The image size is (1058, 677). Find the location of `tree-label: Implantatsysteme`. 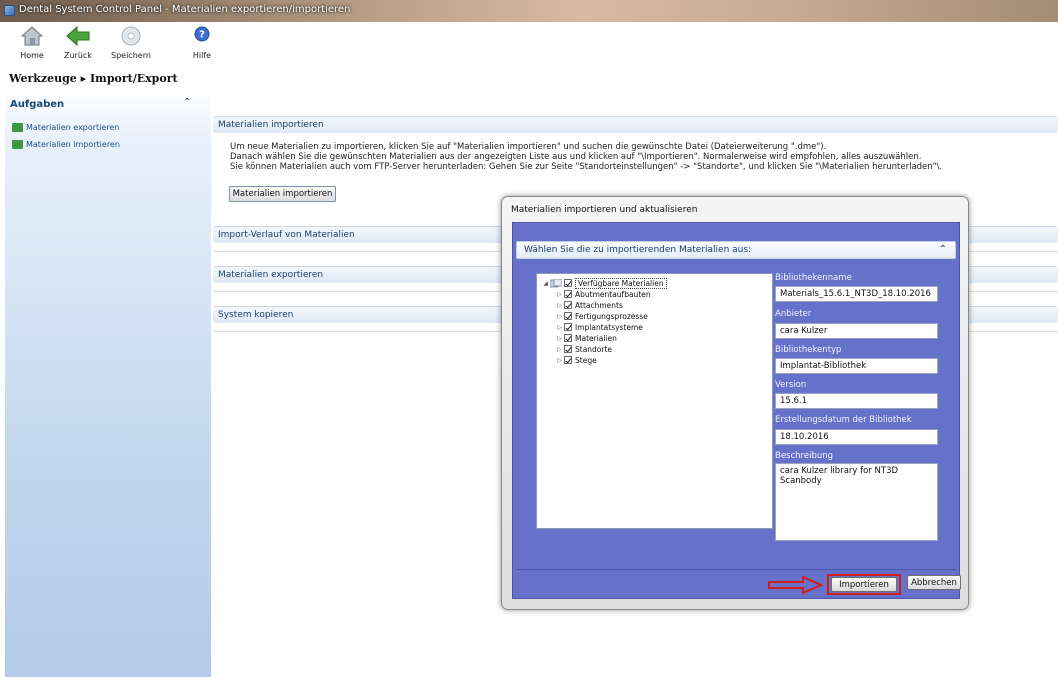

tree-label: Implantatsysteme is located at coordinates (609, 327).